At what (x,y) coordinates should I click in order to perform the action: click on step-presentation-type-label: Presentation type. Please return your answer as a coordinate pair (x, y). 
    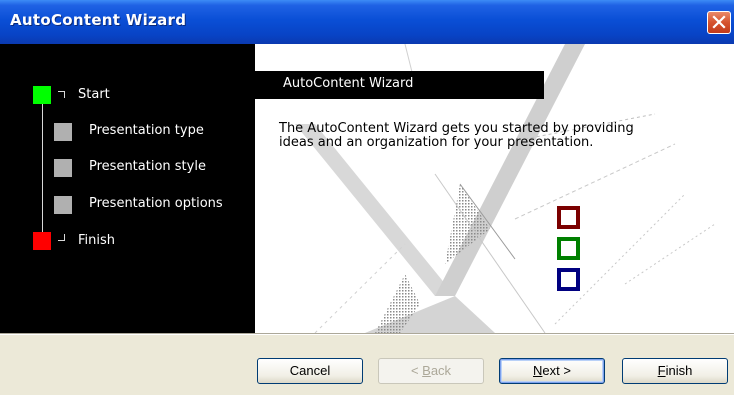
    Looking at the image, I should click on (146, 130).